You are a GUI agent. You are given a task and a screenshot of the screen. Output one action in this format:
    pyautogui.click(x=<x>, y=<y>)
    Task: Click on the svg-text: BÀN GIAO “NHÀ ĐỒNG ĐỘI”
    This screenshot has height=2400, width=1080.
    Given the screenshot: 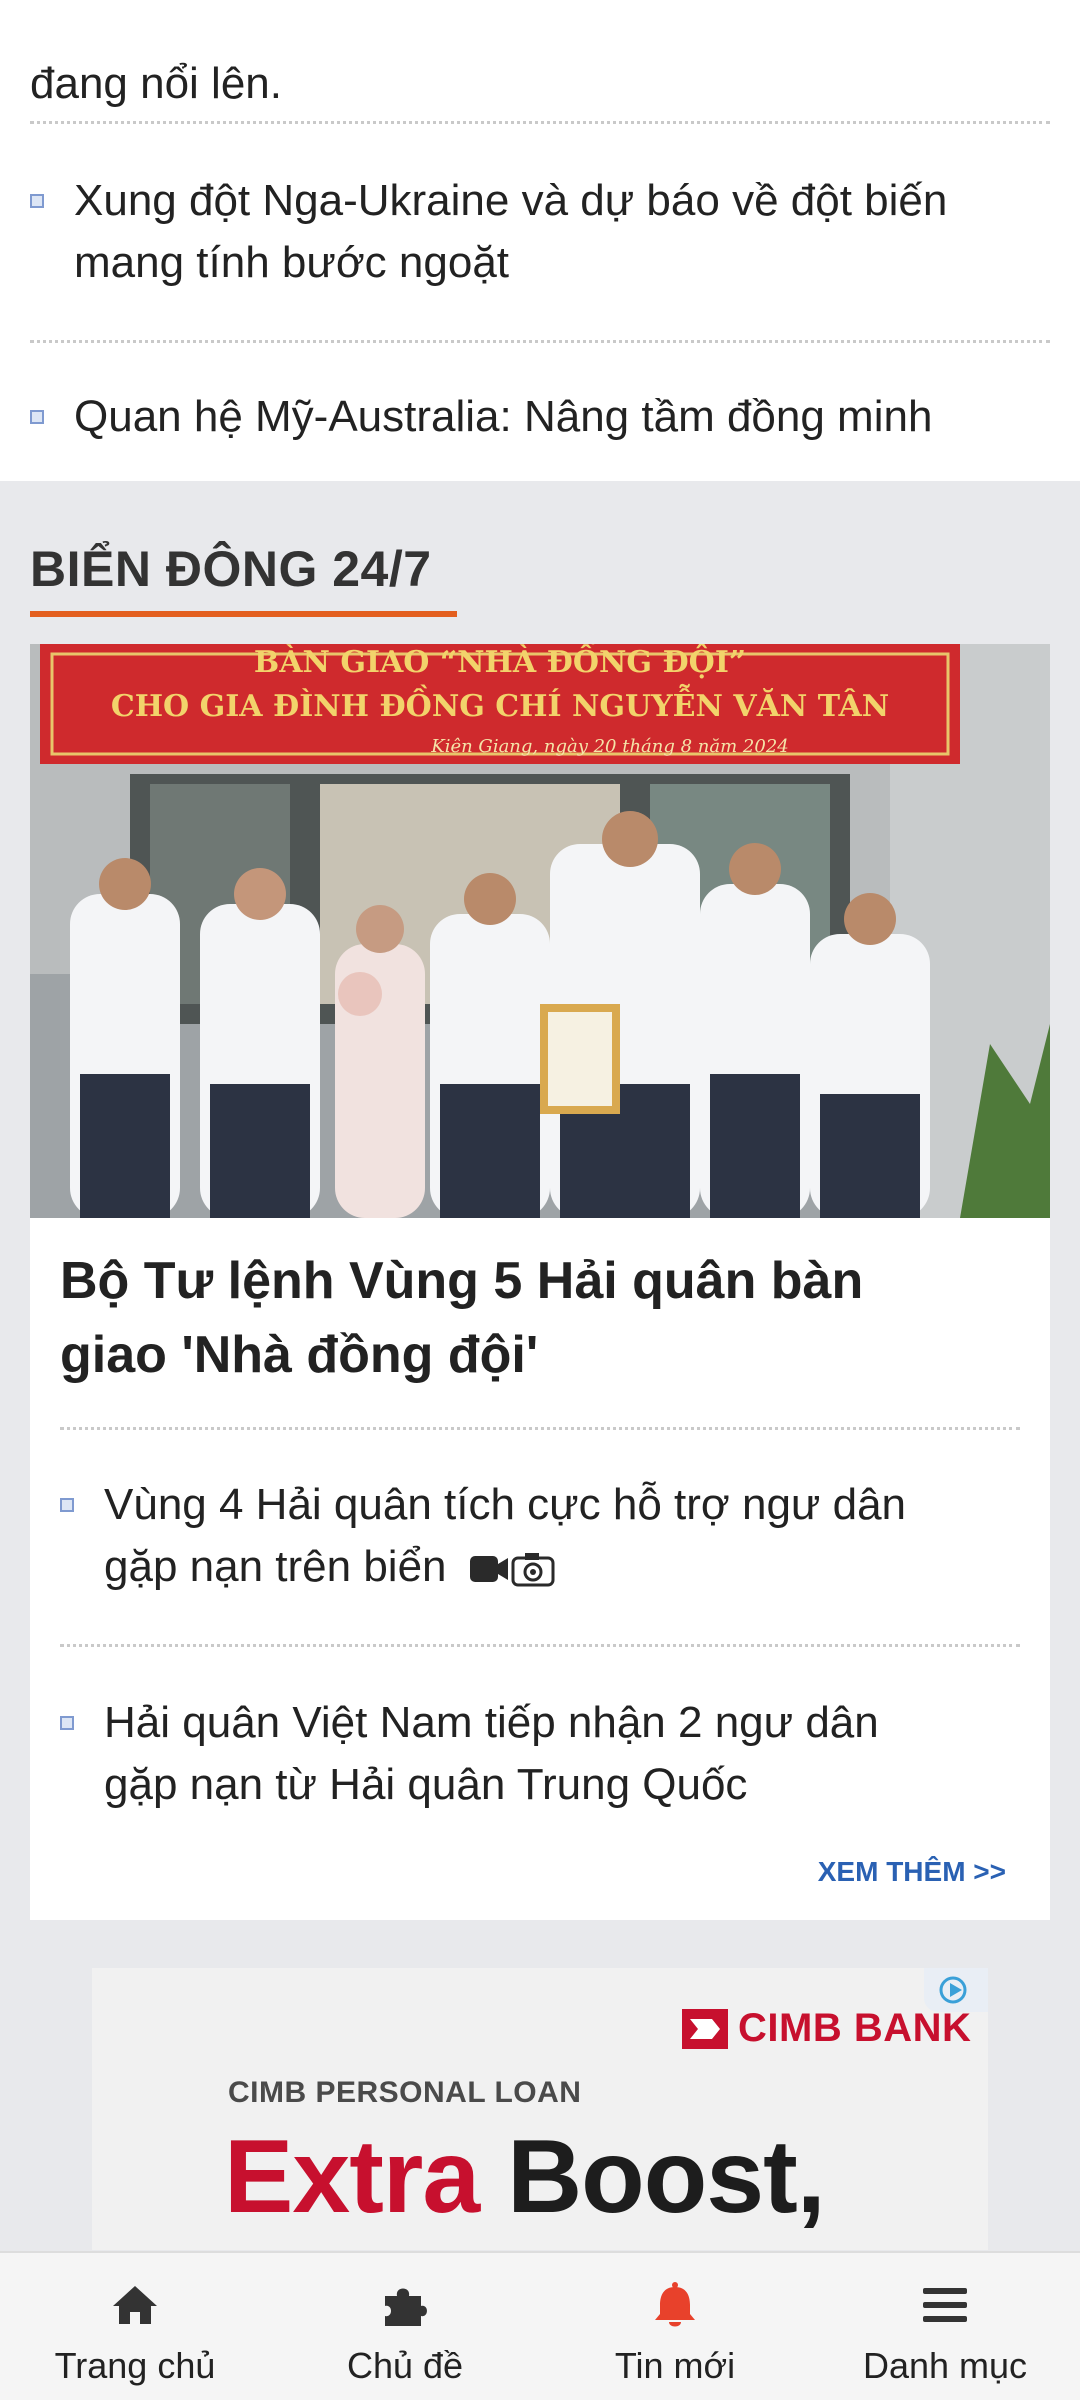 What is the action you would take?
    pyautogui.click(x=500, y=662)
    